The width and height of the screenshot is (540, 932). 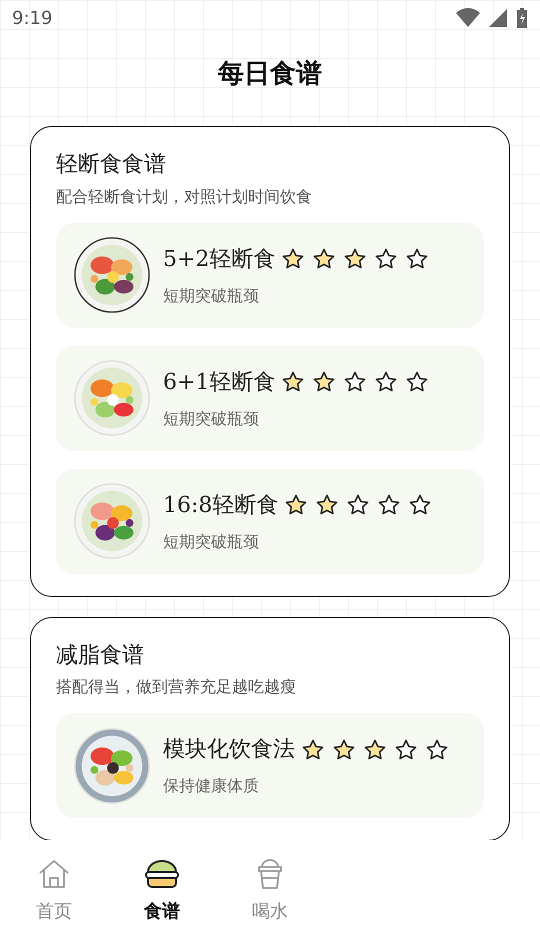 I want to click on recipe-name: 模块化饮食法, so click(x=229, y=750).